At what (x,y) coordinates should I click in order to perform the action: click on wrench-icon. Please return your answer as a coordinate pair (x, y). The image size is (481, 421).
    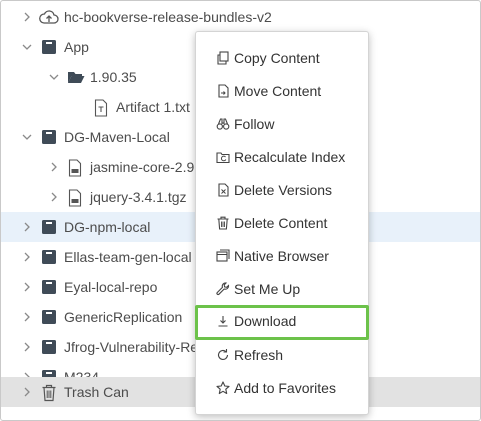
    Looking at the image, I should click on (223, 289).